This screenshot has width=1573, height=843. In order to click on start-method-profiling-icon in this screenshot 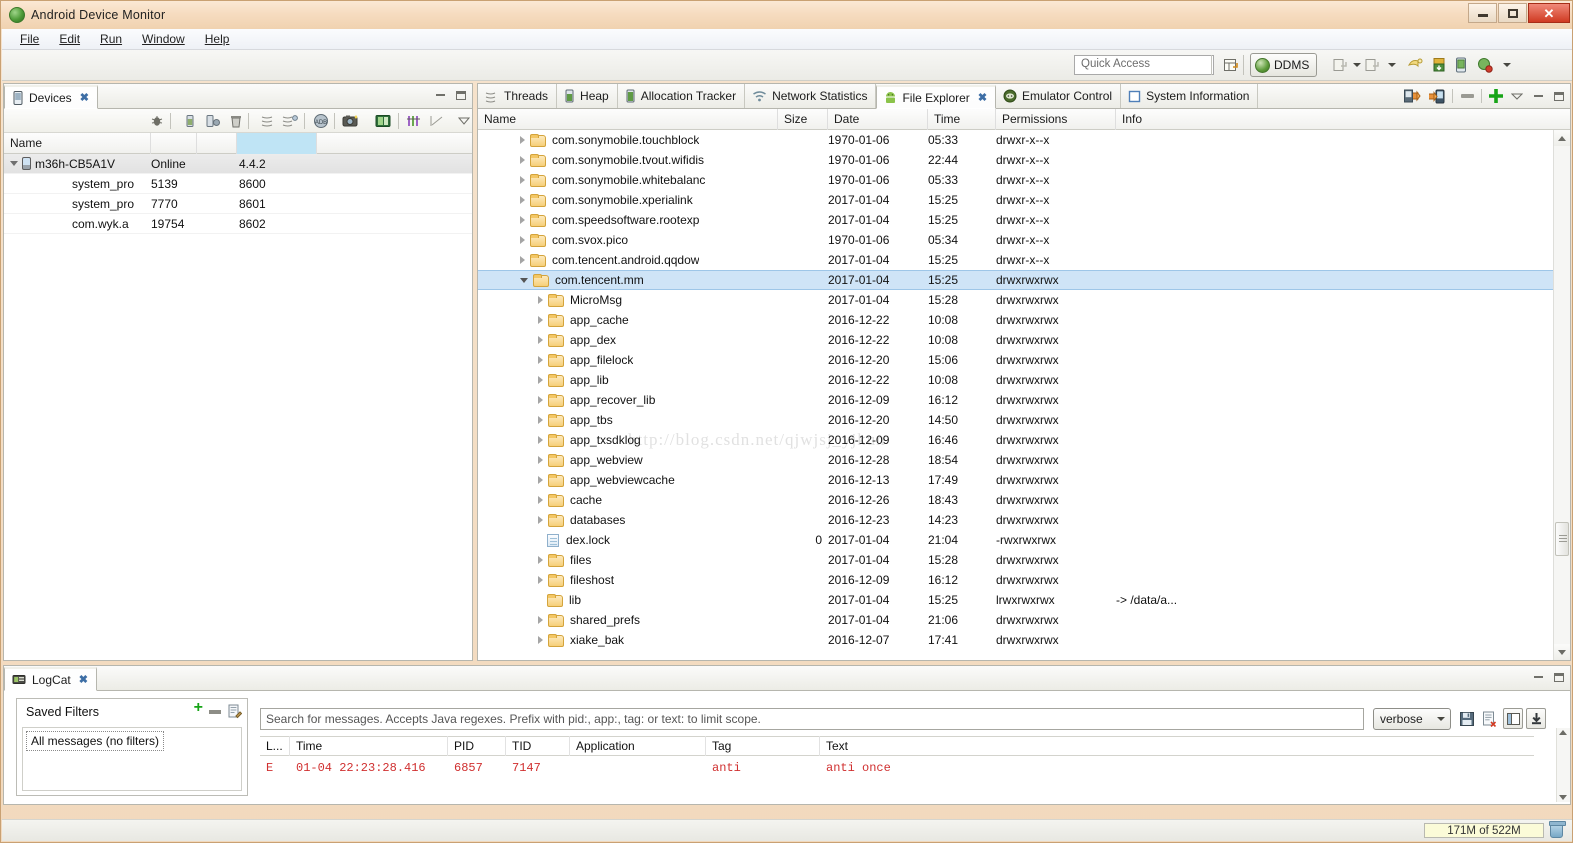, I will do `click(290, 121)`.